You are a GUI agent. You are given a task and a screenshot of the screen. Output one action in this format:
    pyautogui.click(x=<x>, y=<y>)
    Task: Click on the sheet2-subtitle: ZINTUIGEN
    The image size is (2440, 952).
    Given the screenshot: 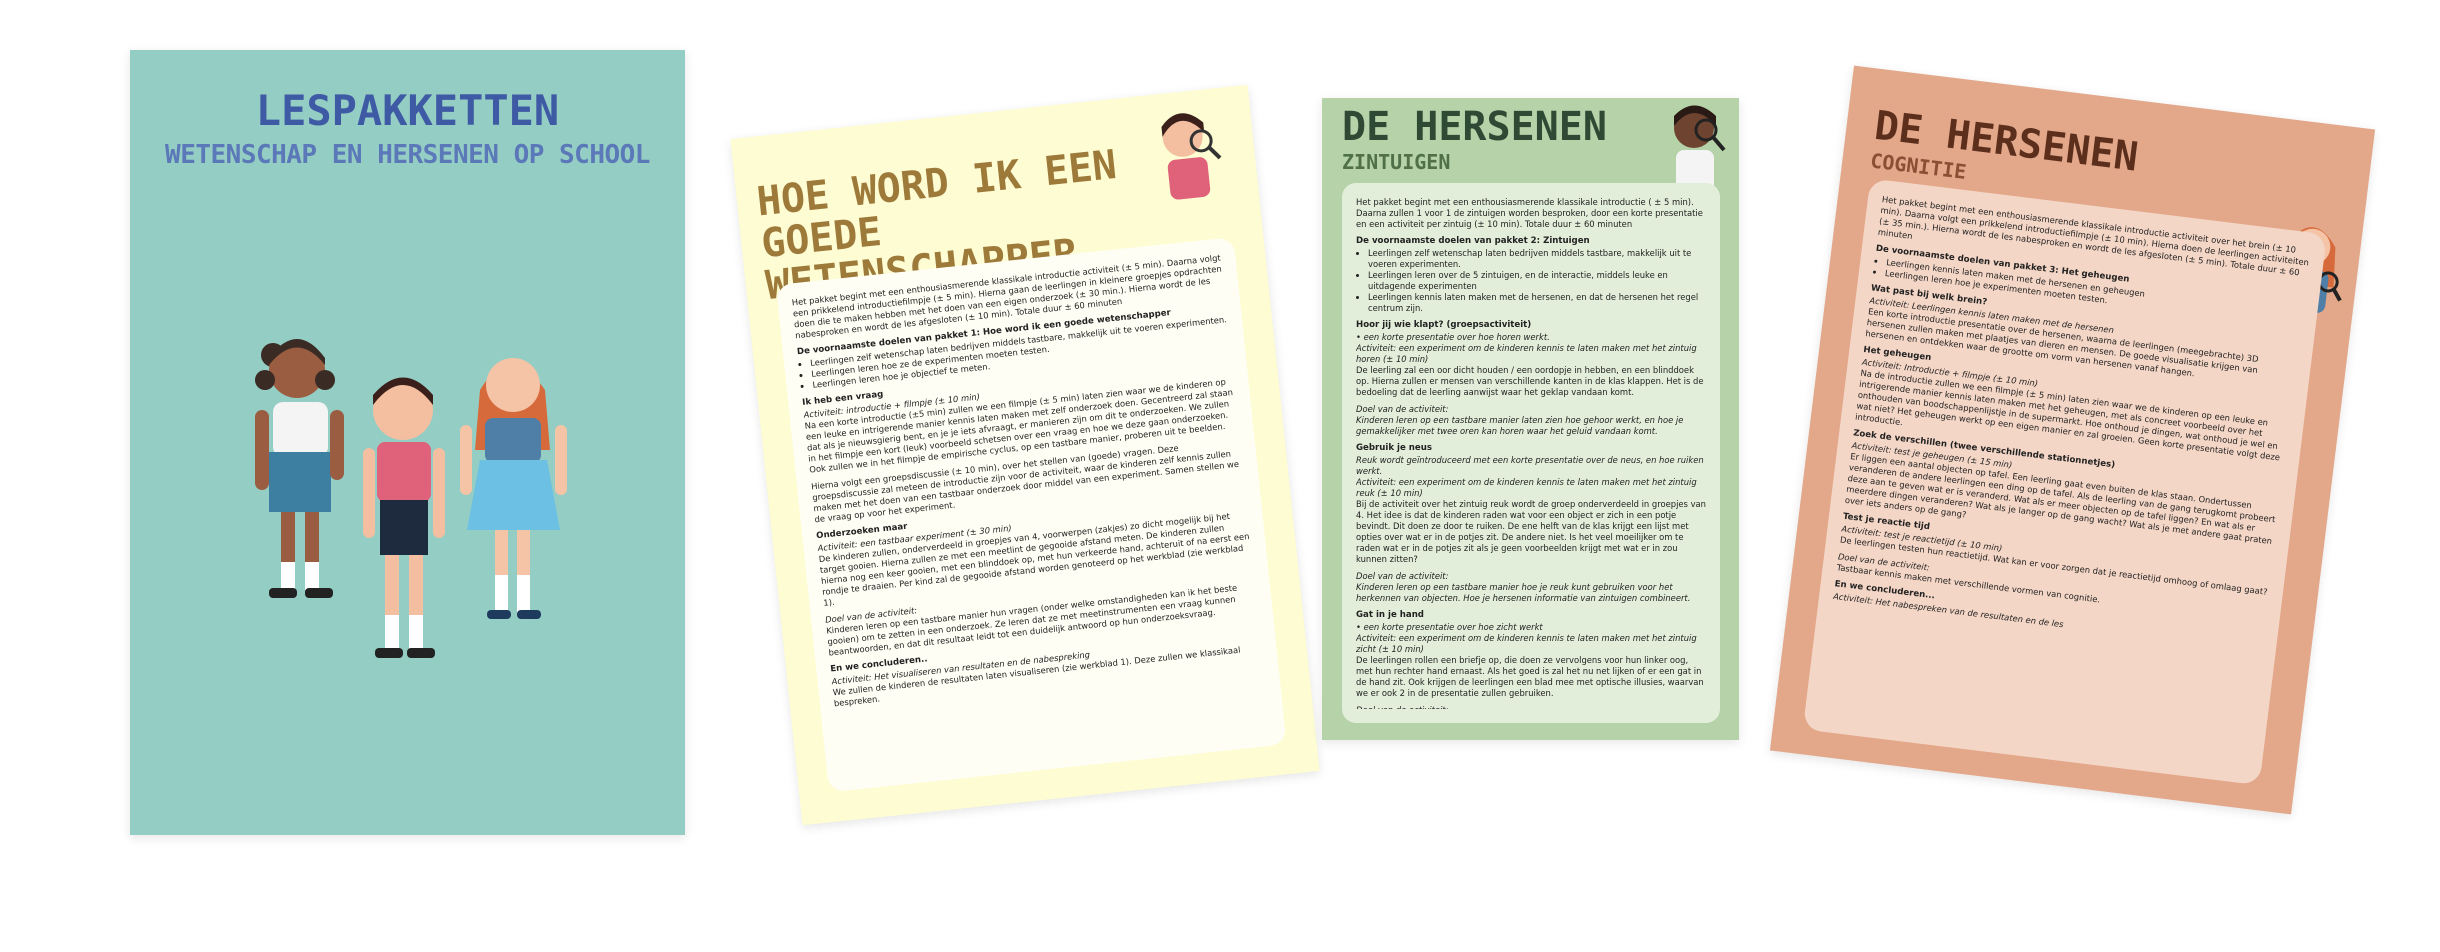 What is the action you would take?
    pyautogui.click(x=1396, y=162)
    